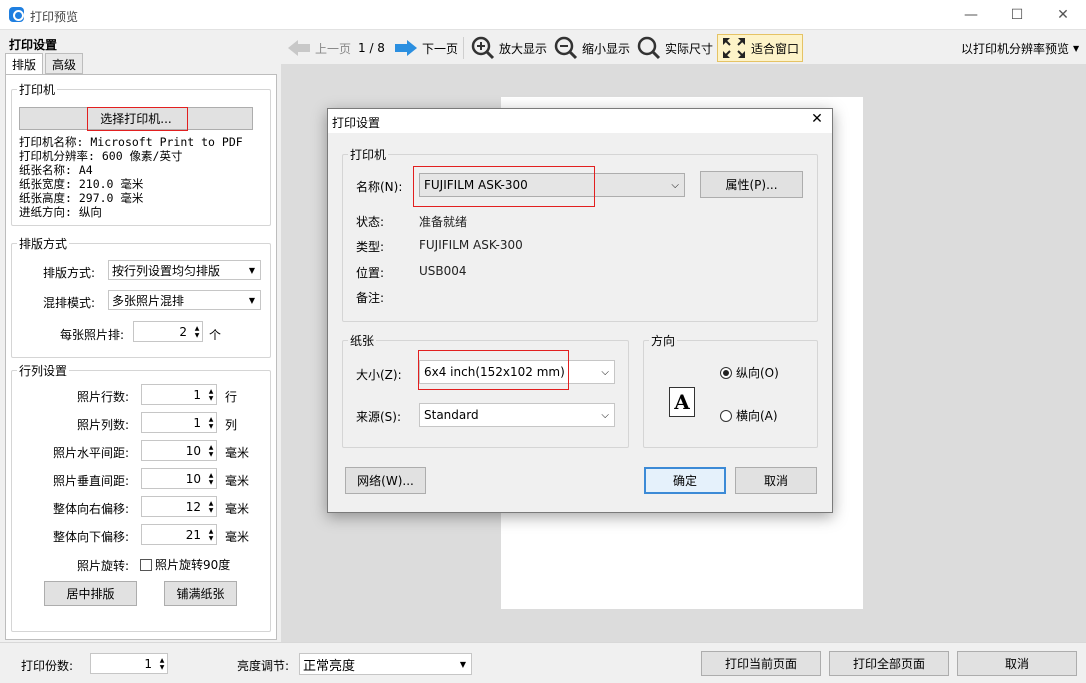  I want to click on offset-down-unit: 毫米, so click(237, 537).